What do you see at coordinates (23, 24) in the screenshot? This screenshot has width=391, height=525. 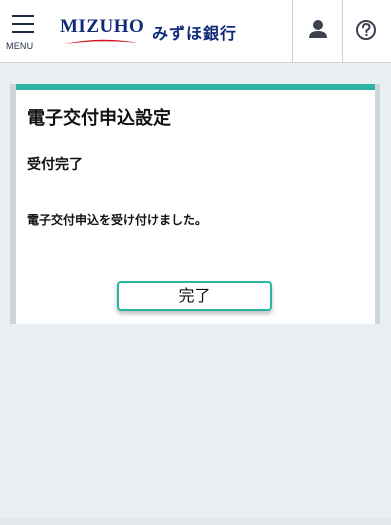 I see `hamburger-icon` at bounding box center [23, 24].